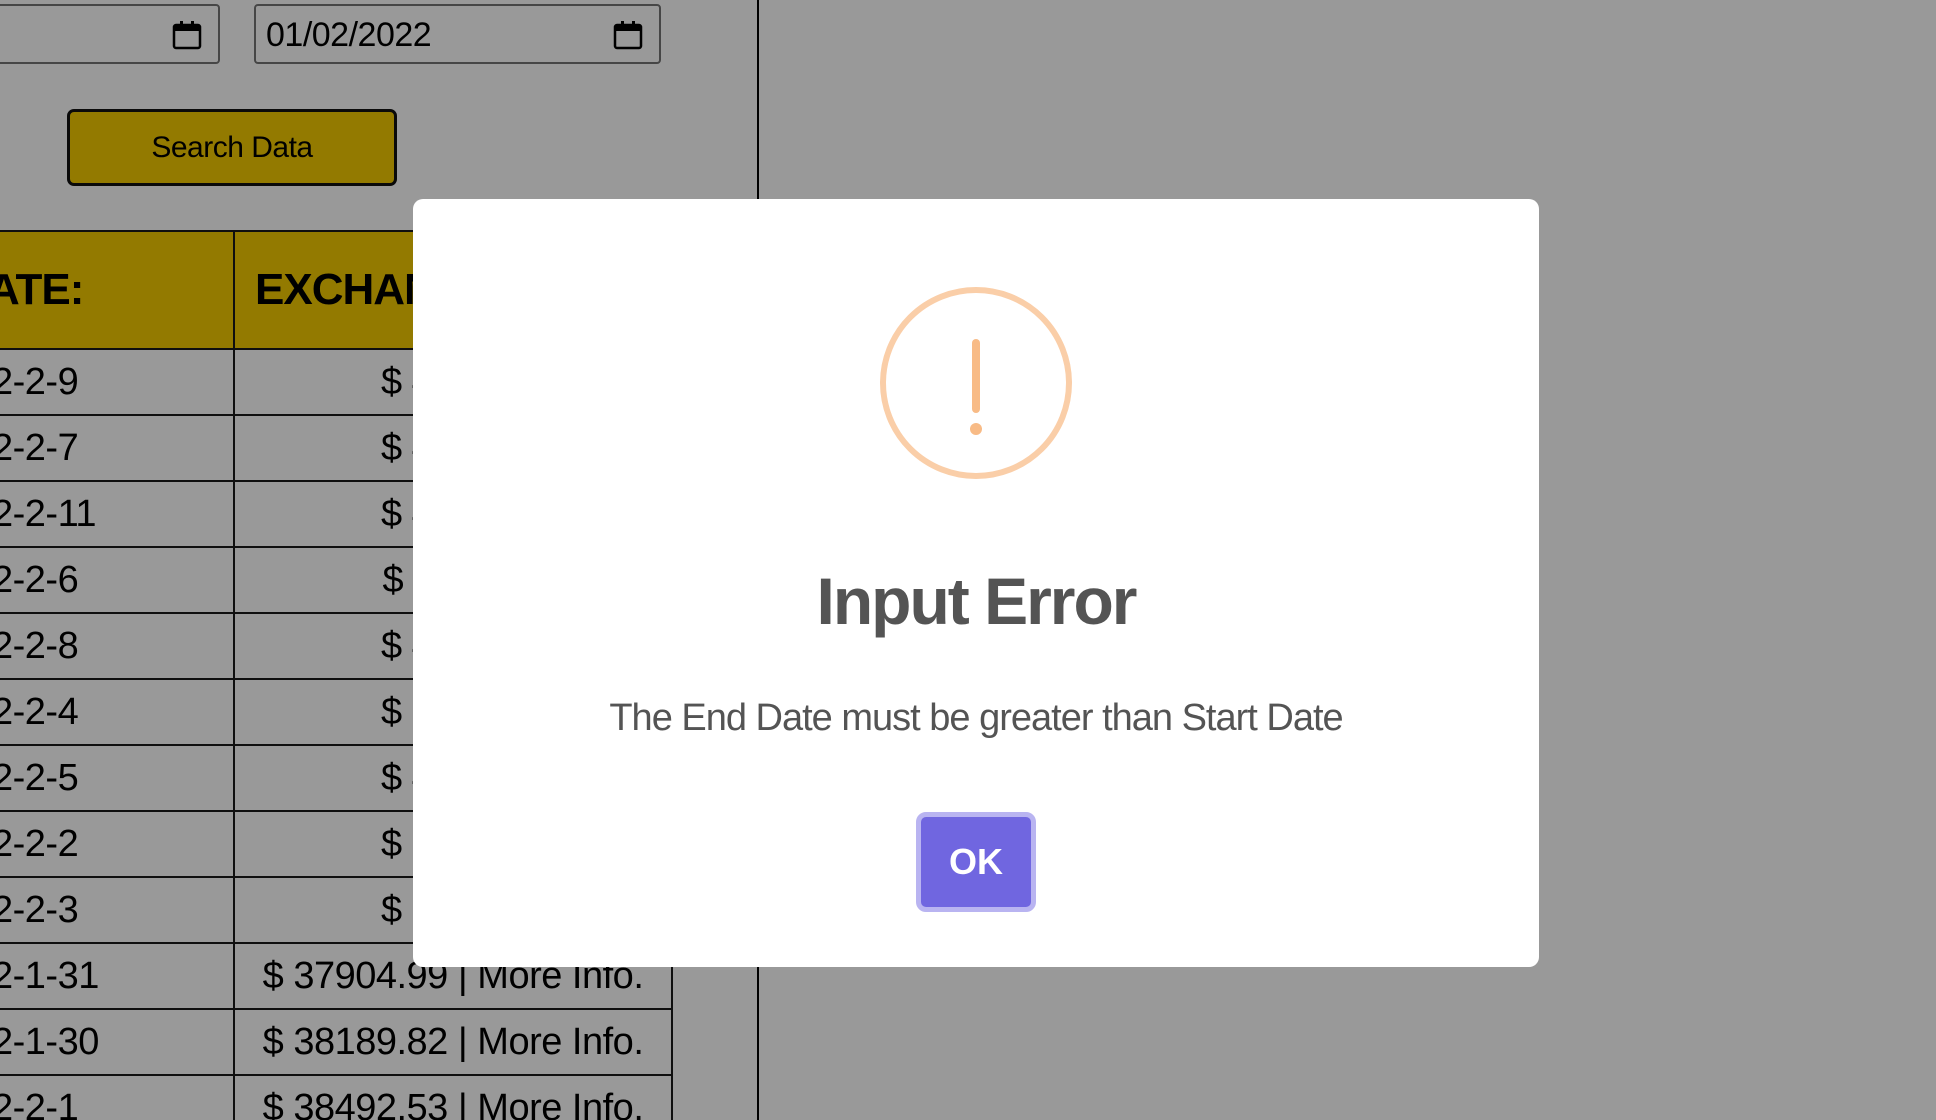  Describe the element at coordinates (977, 601) in the screenshot. I see `dialog-title: Input Error` at that location.